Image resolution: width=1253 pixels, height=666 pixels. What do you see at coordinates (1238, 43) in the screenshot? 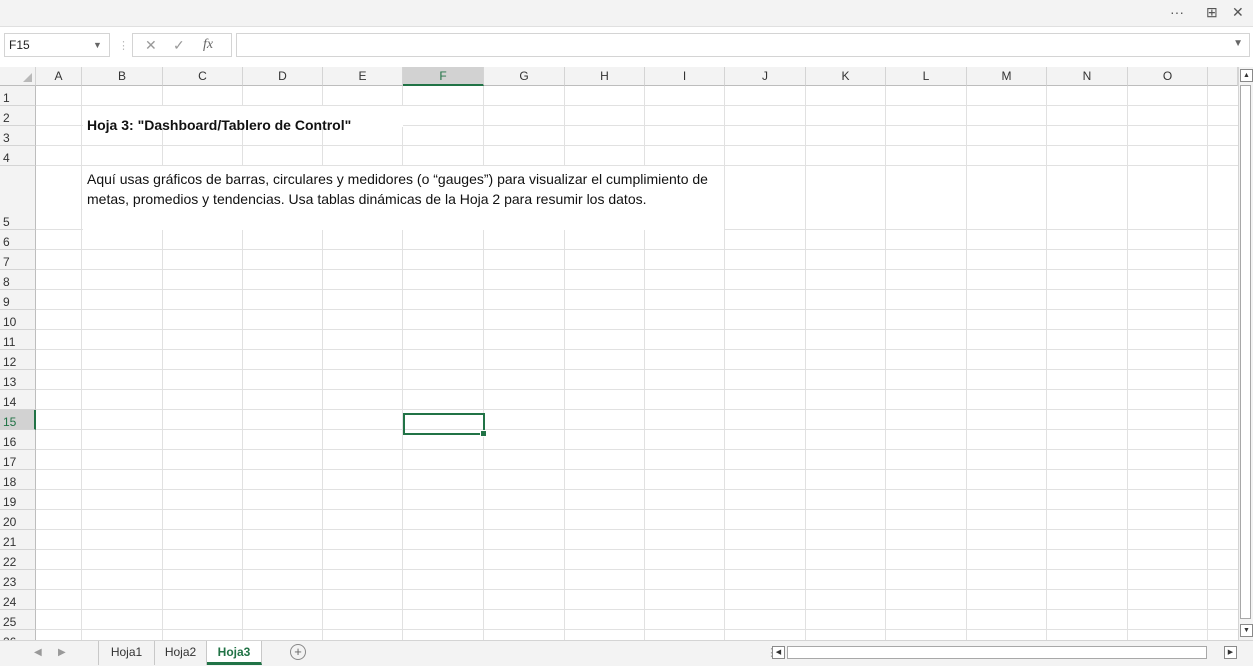
I see `expand-formula-icon: ▼` at bounding box center [1238, 43].